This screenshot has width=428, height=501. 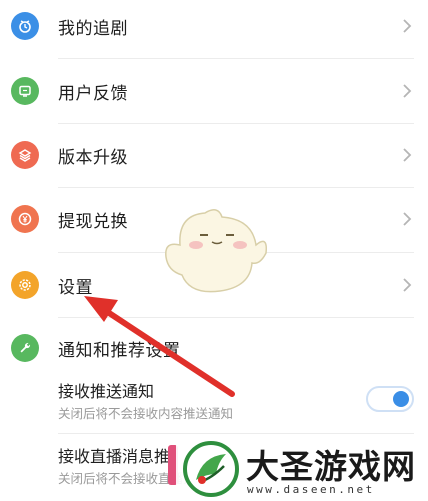 What do you see at coordinates (106, 391) in the screenshot?
I see `push-title: 接收推送通知` at bounding box center [106, 391].